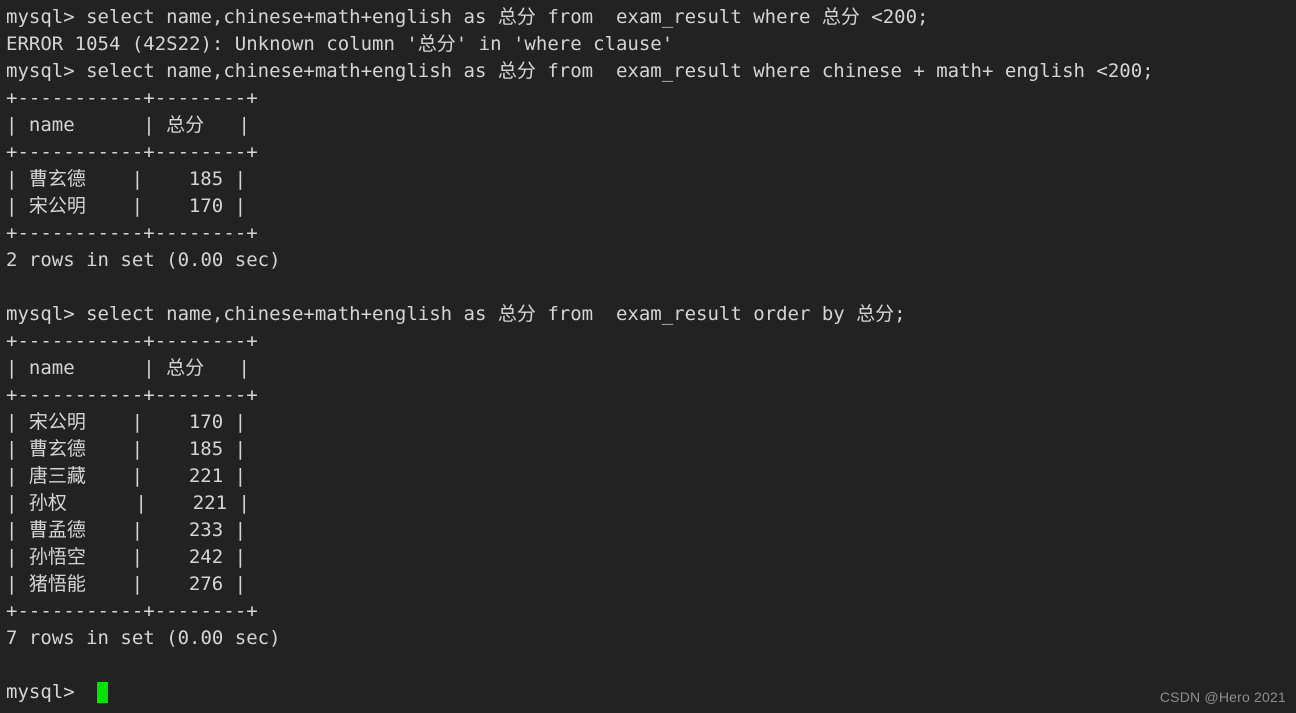  I want to click on terminal-line-t2-header: | name | 总分 |, so click(128, 368).